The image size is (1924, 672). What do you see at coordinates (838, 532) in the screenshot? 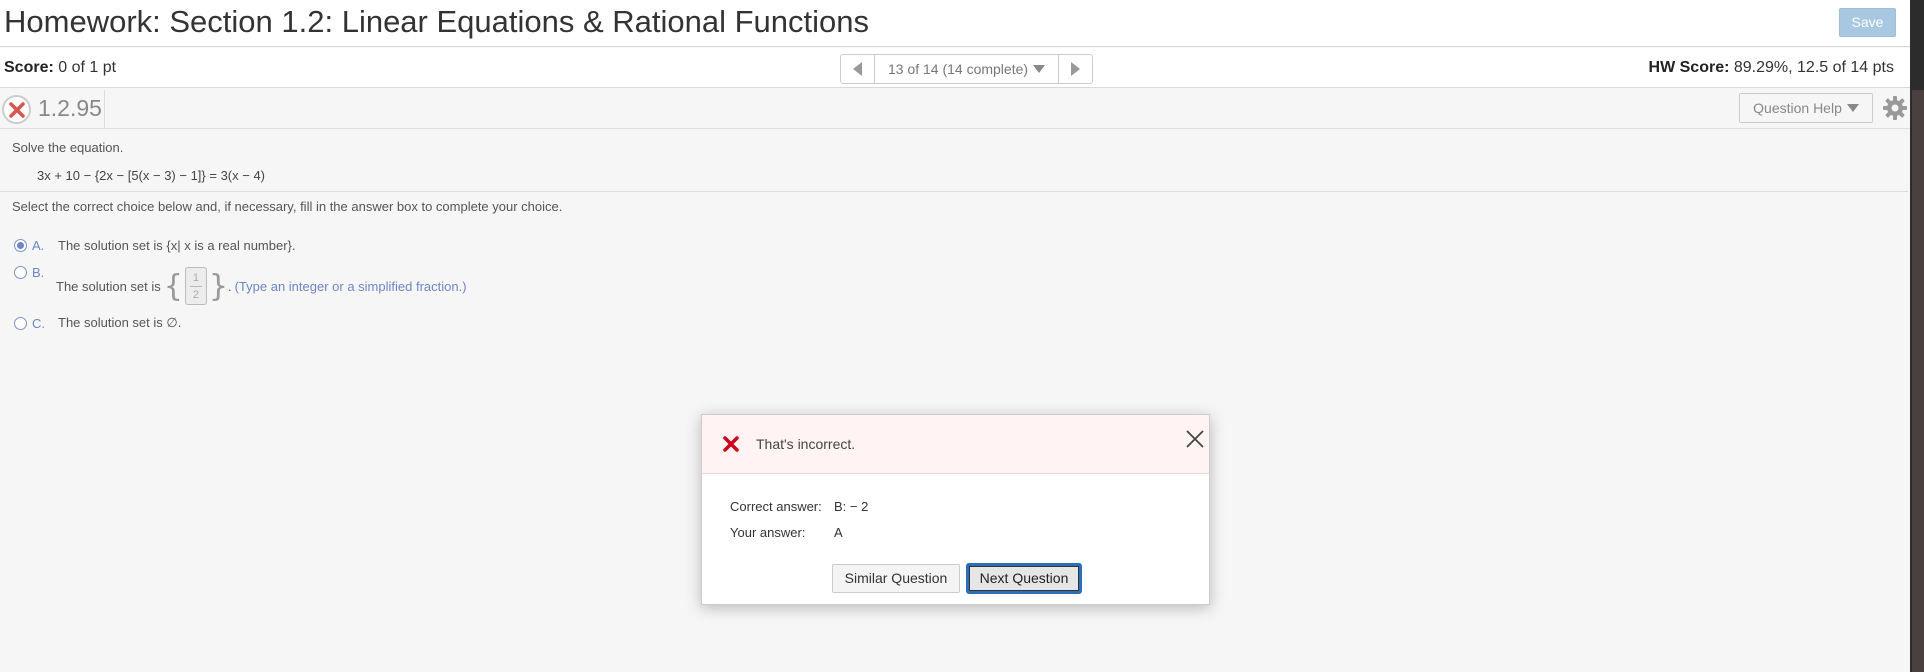
I see `your-answer-value: A` at bounding box center [838, 532].